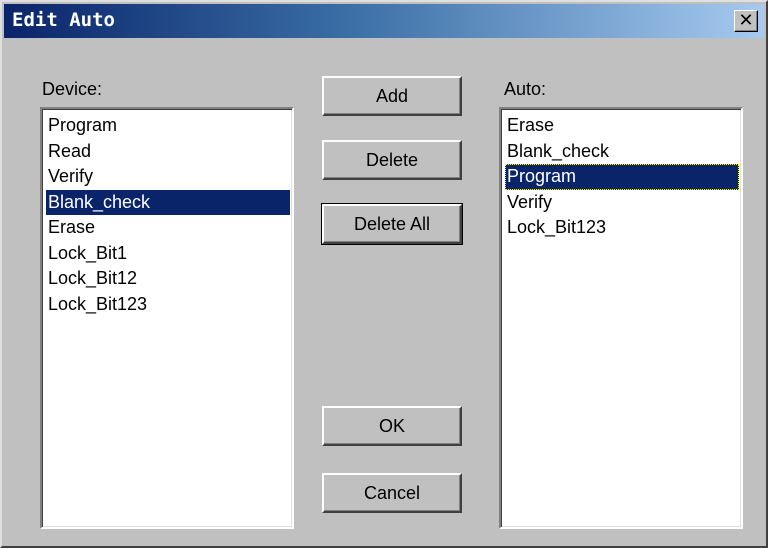 The height and width of the screenshot is (548, 768). Describe the element at coordinates (622, 177) in the screenshot. I see `list-item-selected: Program` at that location.